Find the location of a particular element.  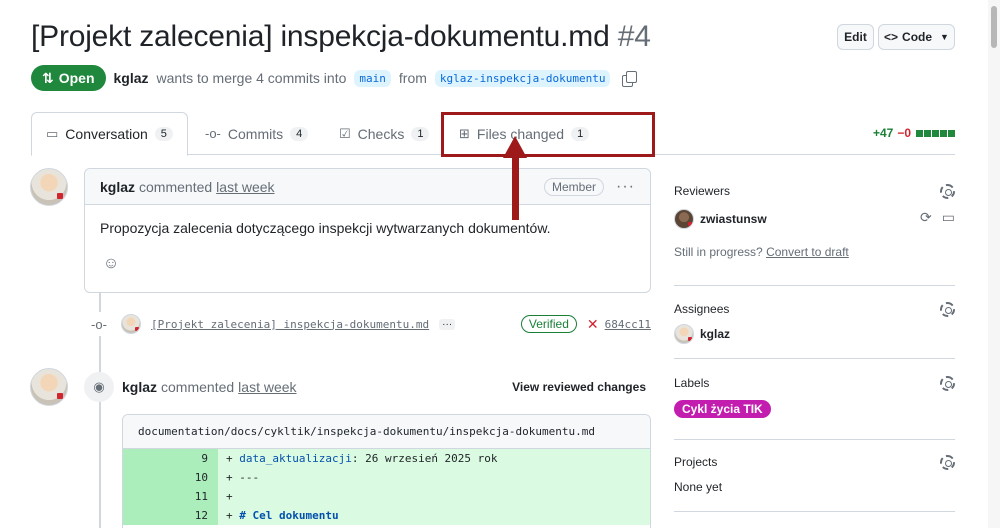

status-badge: ⇅ Open is located at coordinates (68, 78).